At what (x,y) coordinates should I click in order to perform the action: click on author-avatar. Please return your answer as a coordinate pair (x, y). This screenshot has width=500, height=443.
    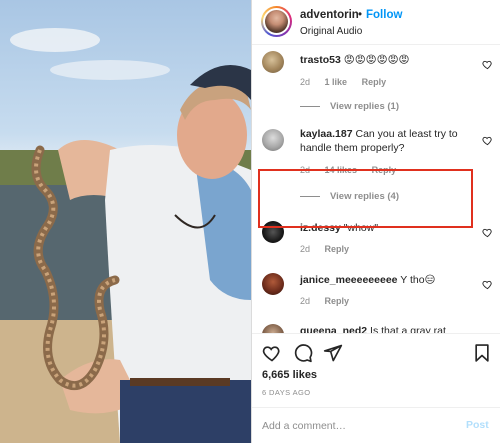
    Looking at the image, I should click on (276, 21).